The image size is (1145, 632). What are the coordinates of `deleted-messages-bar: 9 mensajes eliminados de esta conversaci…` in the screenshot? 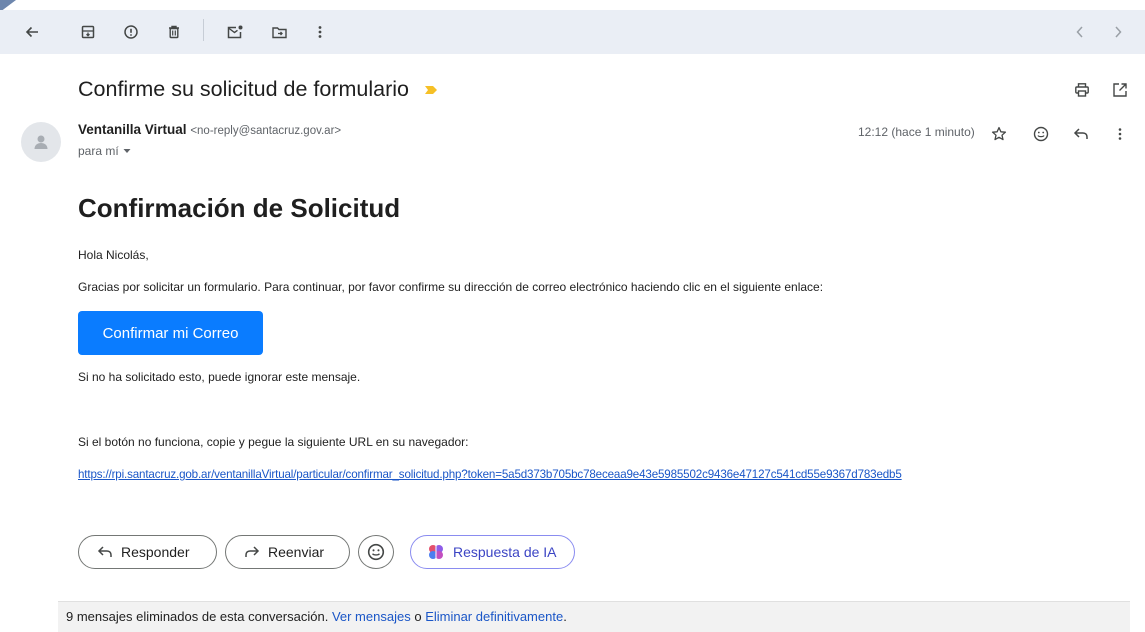 It's located at (594, 616).